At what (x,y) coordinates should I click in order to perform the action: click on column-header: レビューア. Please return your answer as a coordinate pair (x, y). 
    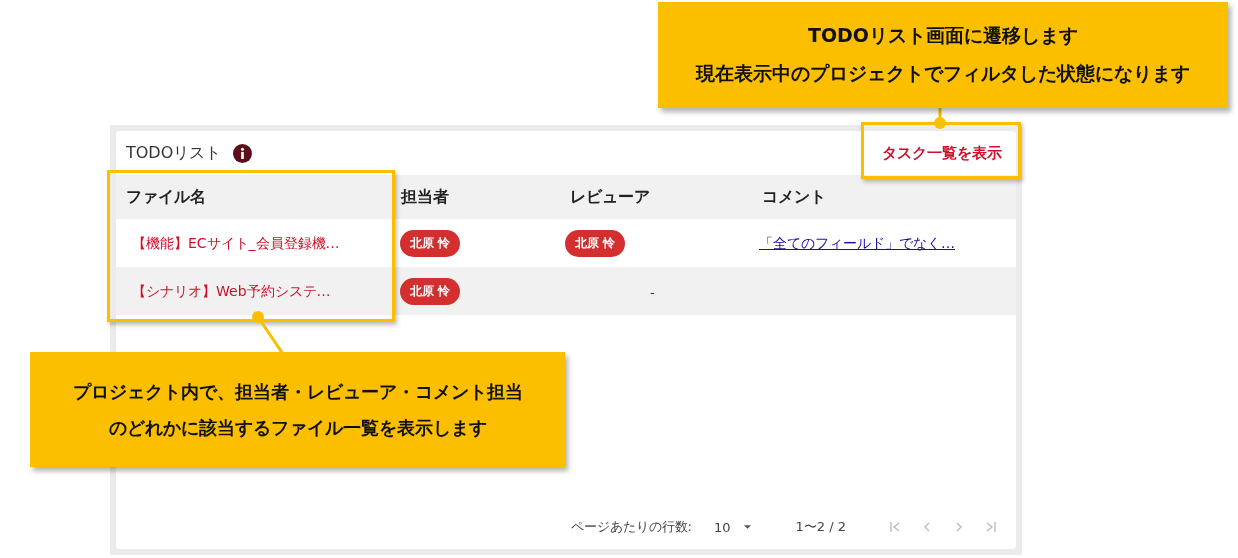
    Looking at the image, I should click on (610, 197).